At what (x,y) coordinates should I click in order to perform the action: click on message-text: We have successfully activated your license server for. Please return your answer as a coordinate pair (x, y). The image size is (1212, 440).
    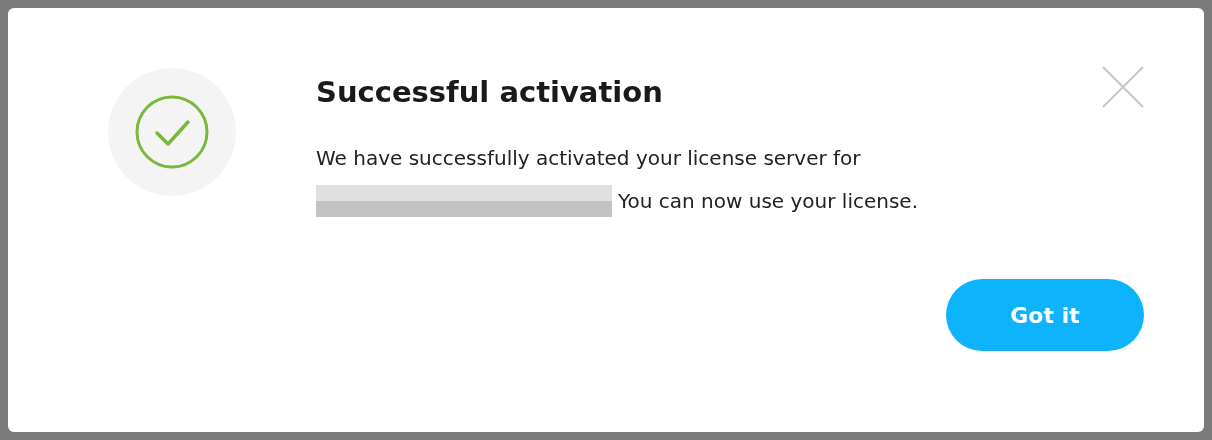
    Looking at the image, I should click on (588, 159).